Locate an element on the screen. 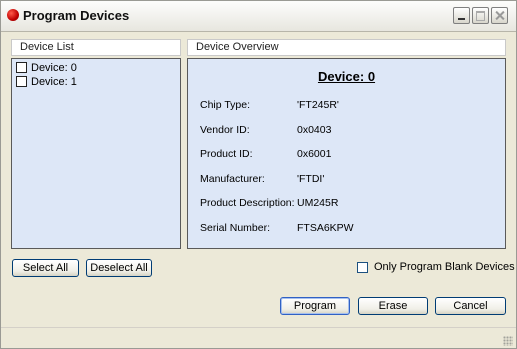 The height and width of the screenshot is (349, 517). product-id-label: Product ID: is located at coordinates (226, 154).